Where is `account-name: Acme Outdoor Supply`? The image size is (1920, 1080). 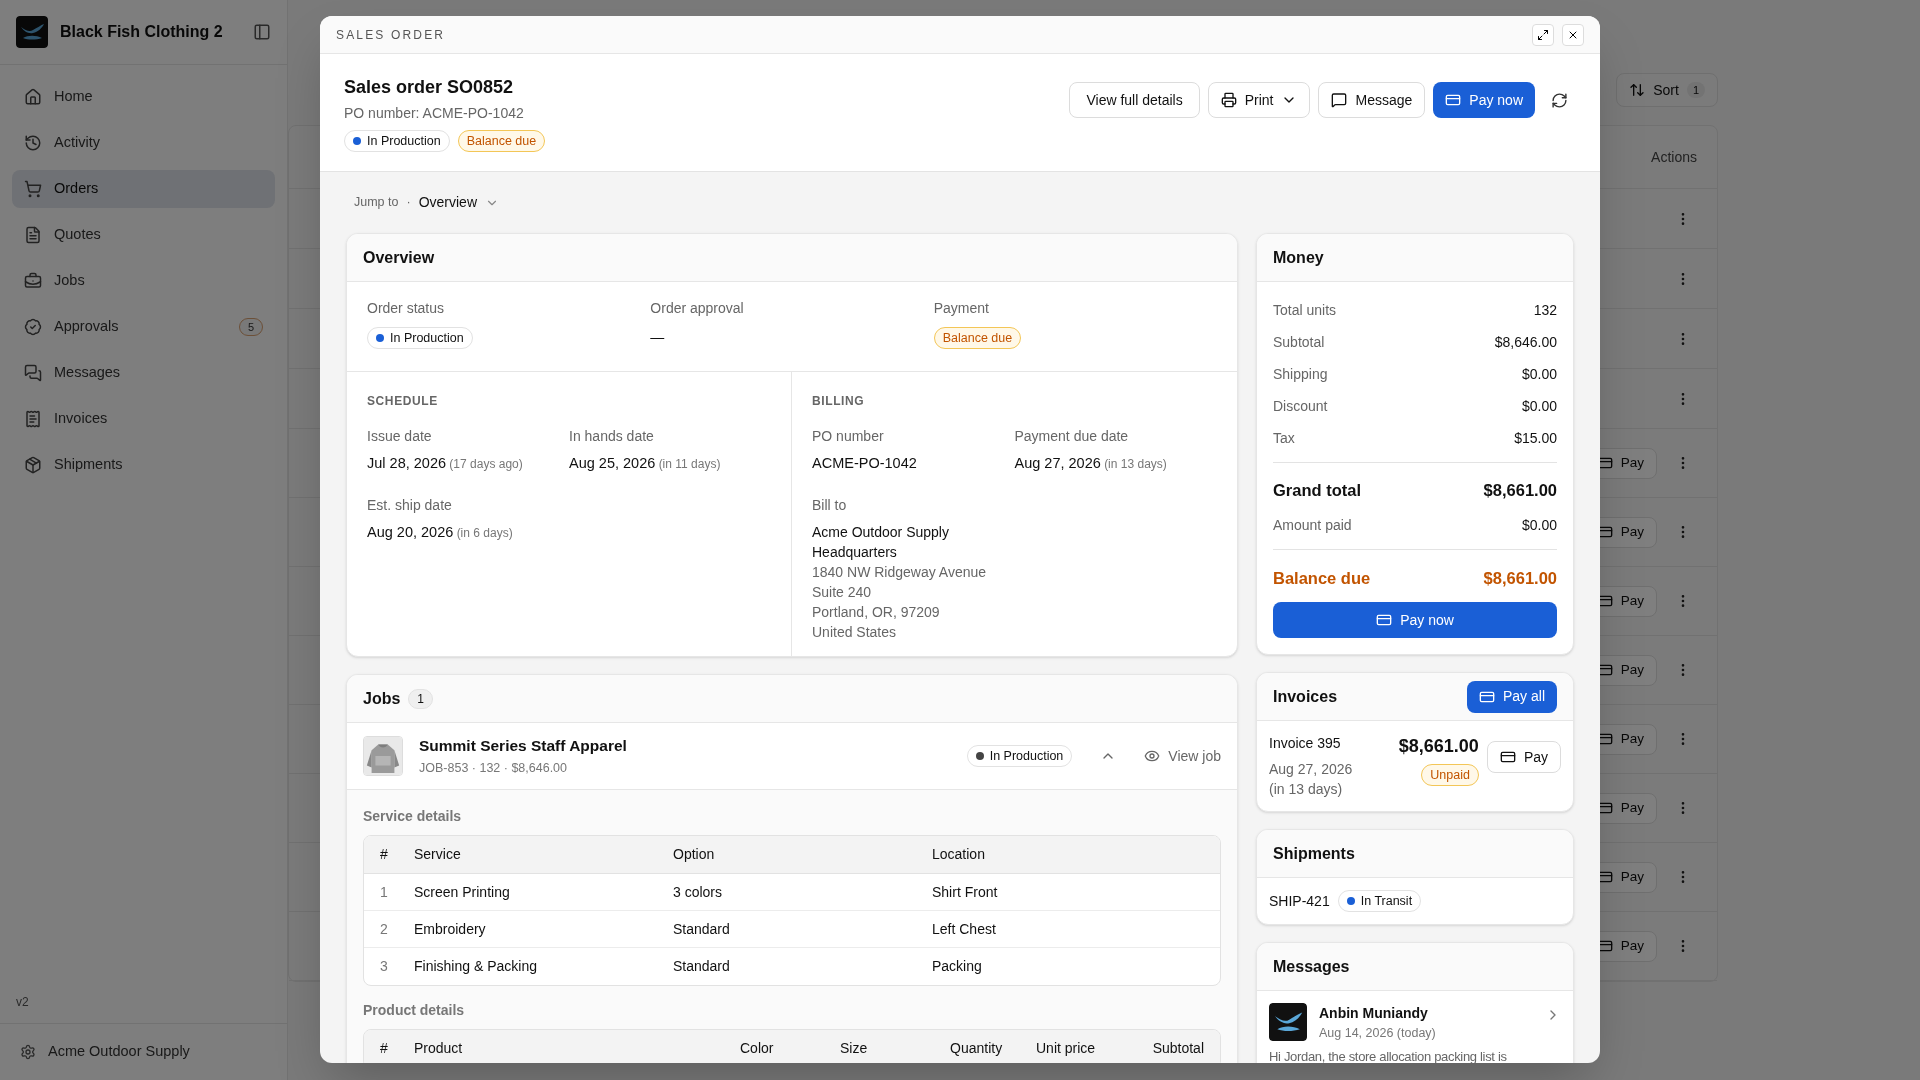
account-name: Acme Outdoor Supply is located at coordinates (119, 1052).